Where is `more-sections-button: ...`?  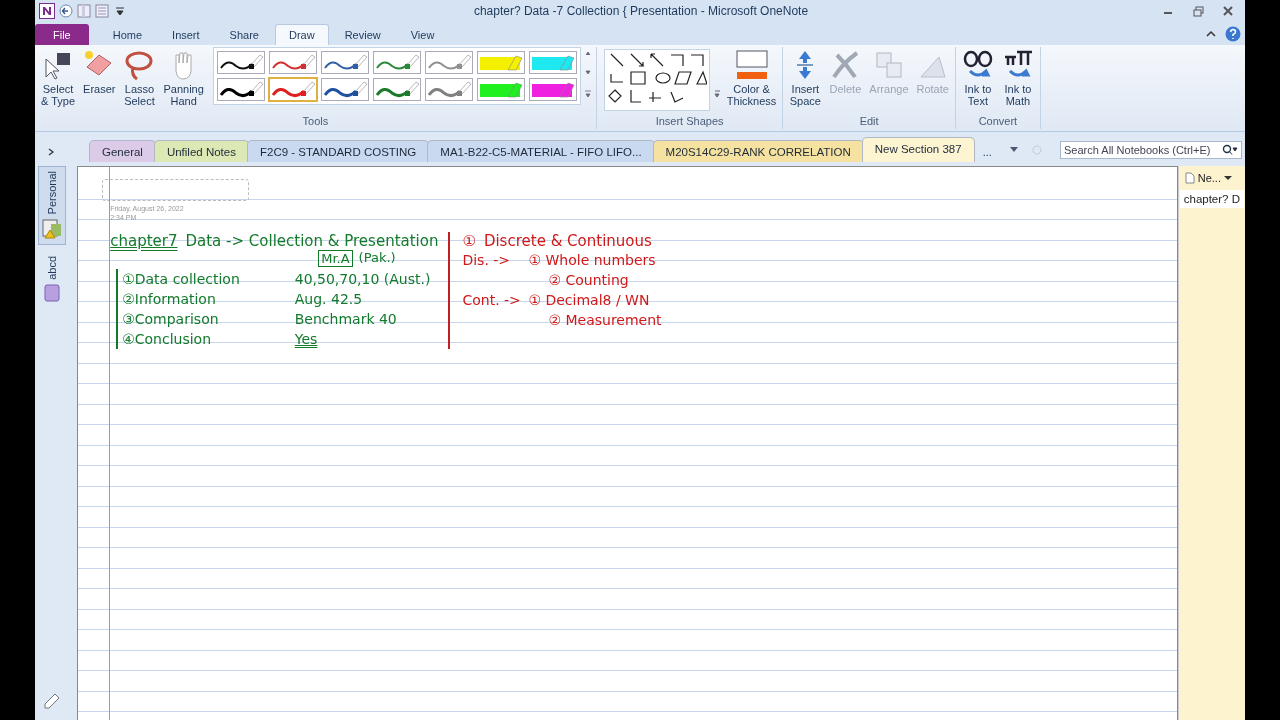 more-sections-button: ... is located at coordinates (987, 152).